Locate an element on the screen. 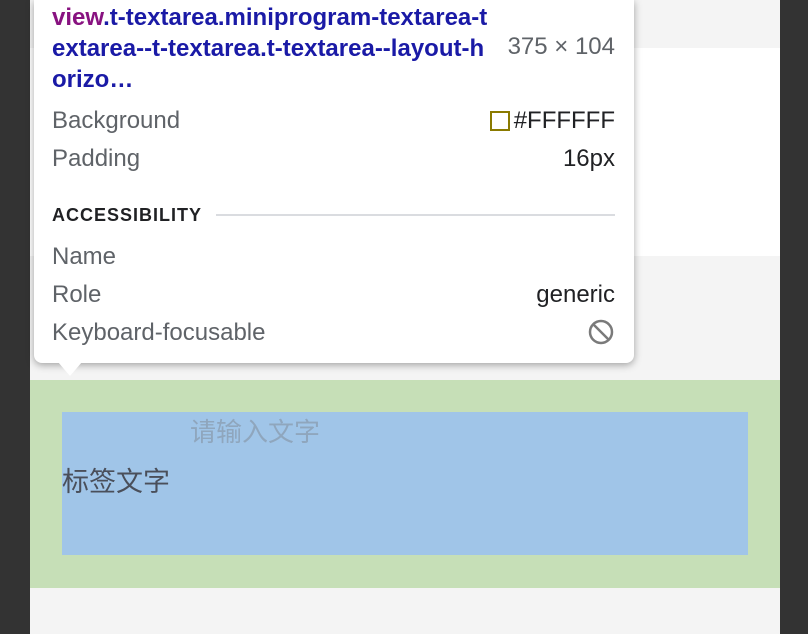 The width and height of the screenshot is (808, 634). accessibility-title: ACCESSIBILITY is located at coordinates (127, 214).